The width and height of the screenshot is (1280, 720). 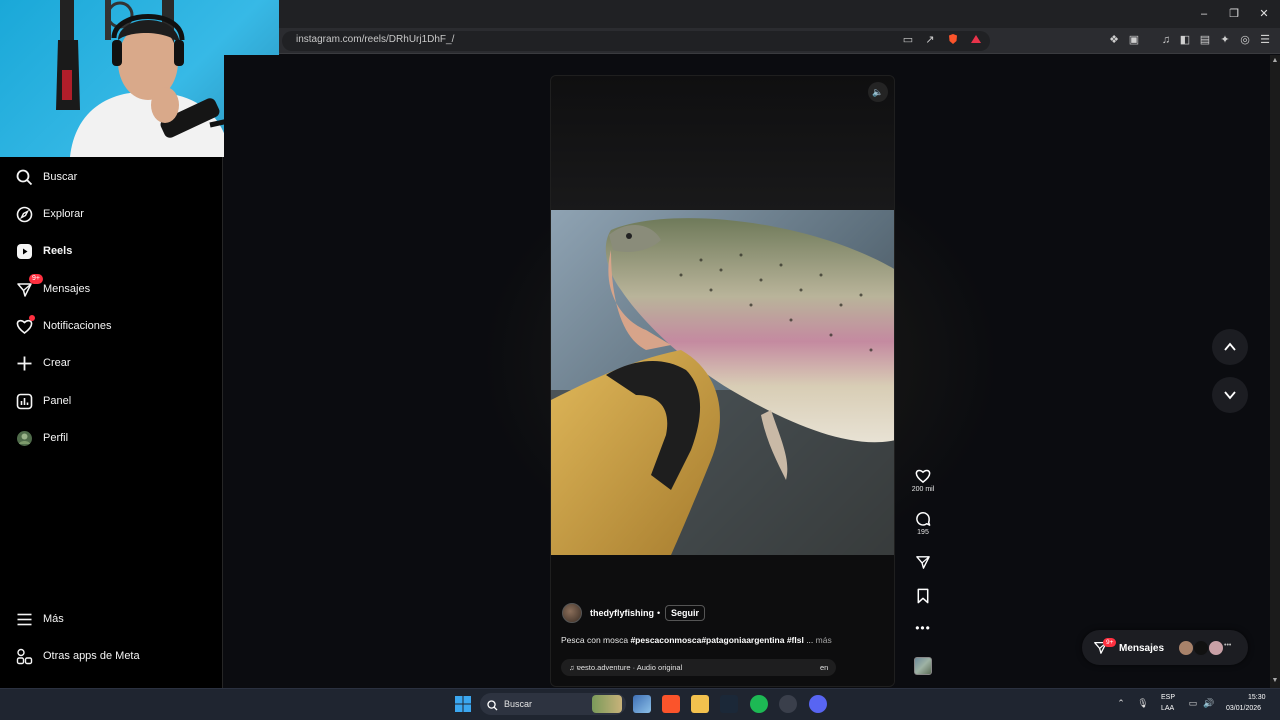 I want to click on sidebar-item-reels: Reels, so click(x=111, y=251).